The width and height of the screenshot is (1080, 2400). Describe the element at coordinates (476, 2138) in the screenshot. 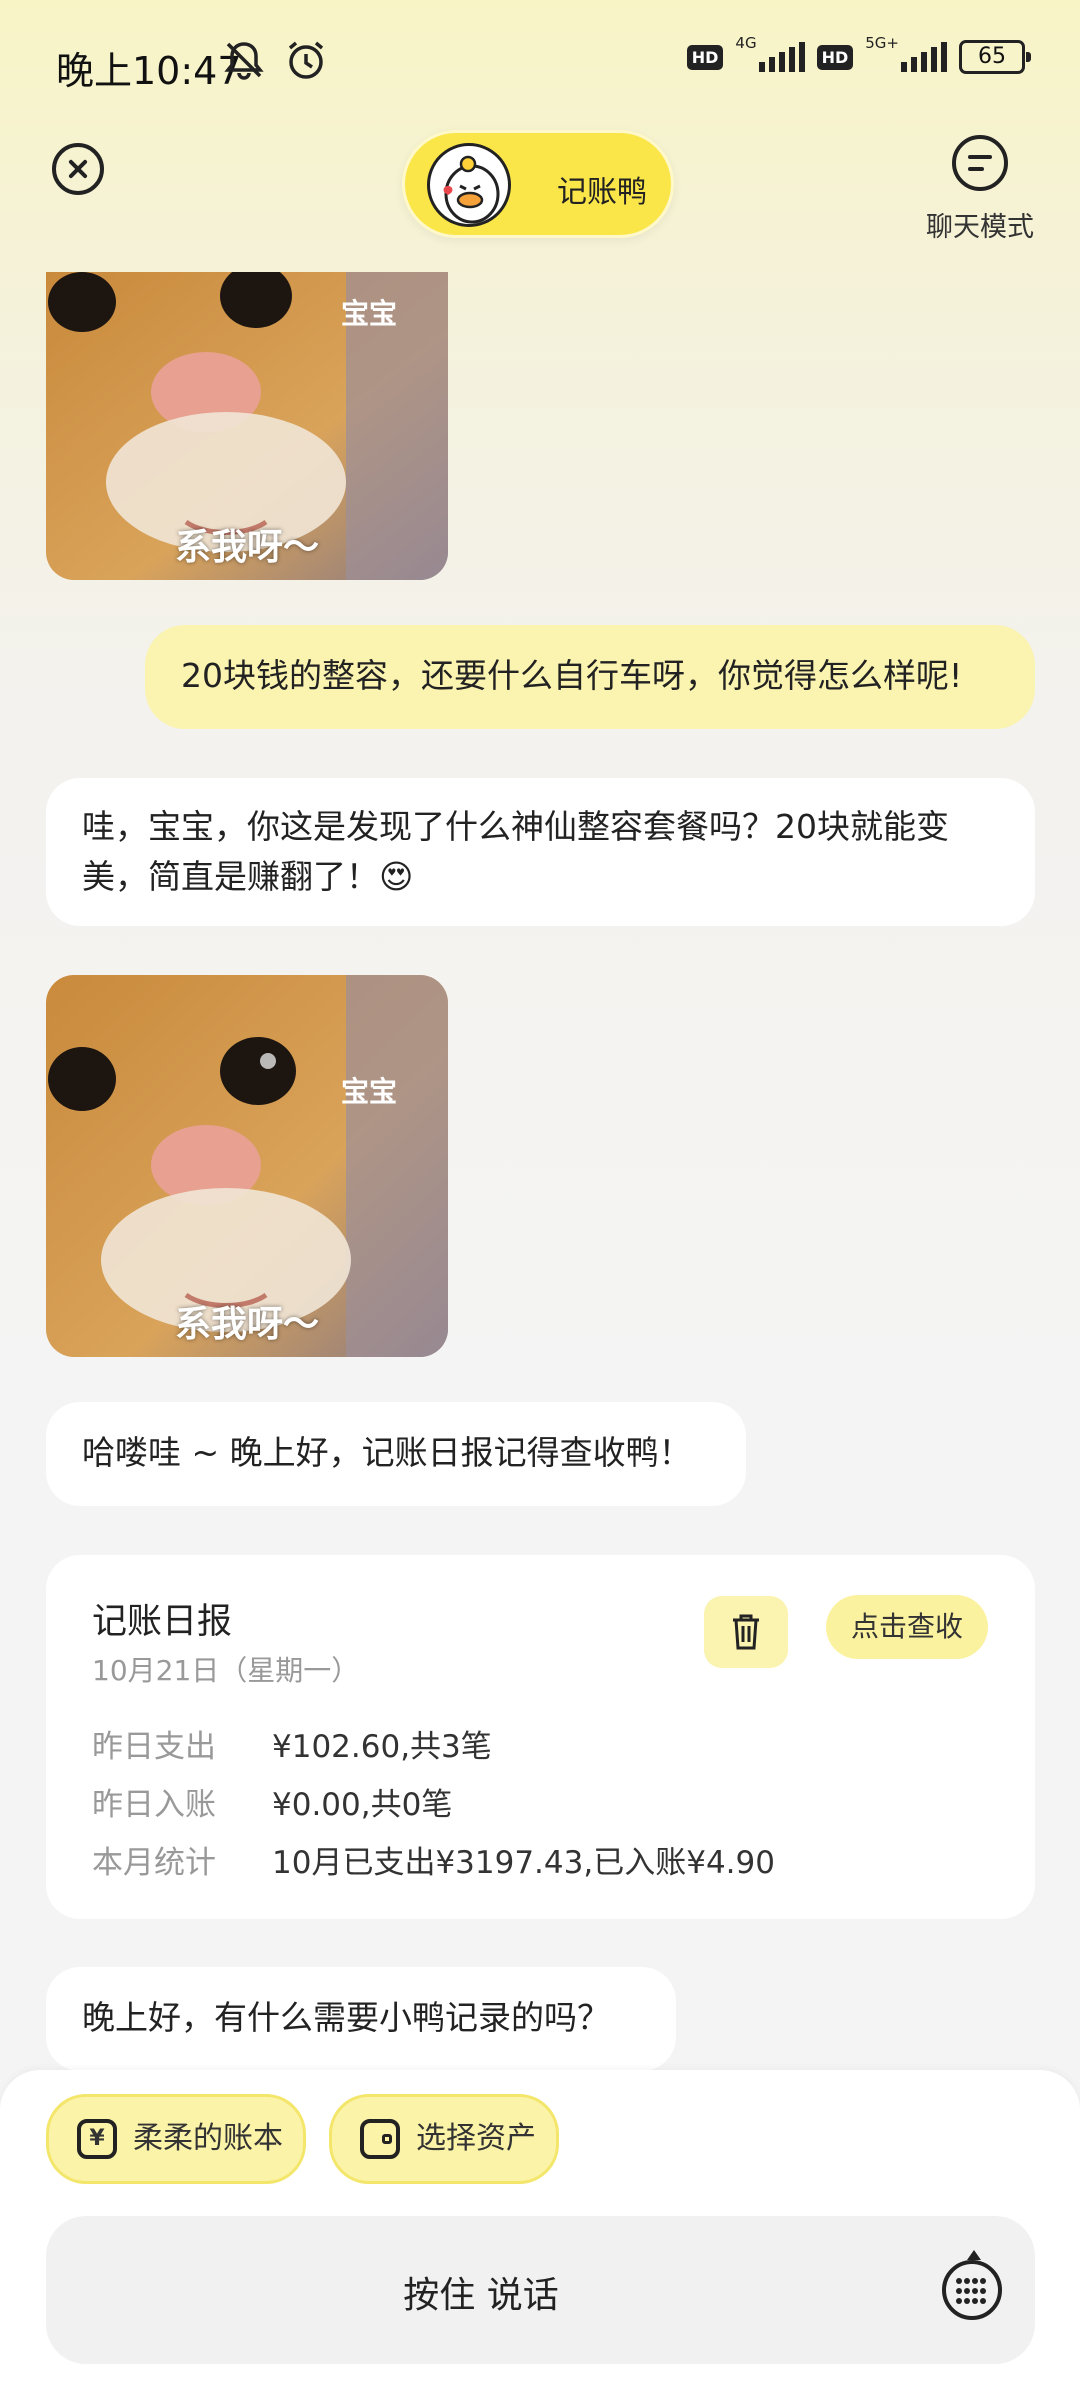

I see `assets-chip-label: 选择资产` at that location.